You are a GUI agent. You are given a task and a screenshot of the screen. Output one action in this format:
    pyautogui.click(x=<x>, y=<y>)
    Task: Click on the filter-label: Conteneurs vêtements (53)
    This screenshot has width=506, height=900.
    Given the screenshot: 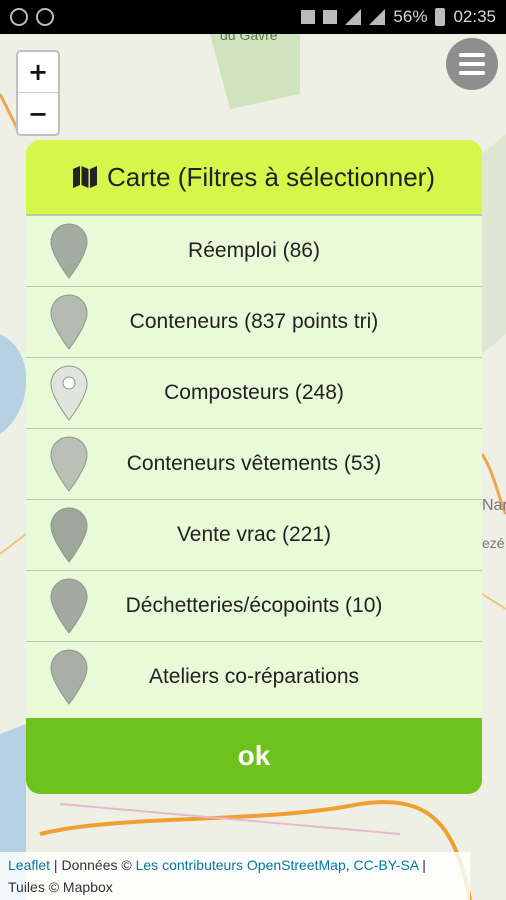 What is the action you would take?
    pyautogui.click(x=254, y=463)
    